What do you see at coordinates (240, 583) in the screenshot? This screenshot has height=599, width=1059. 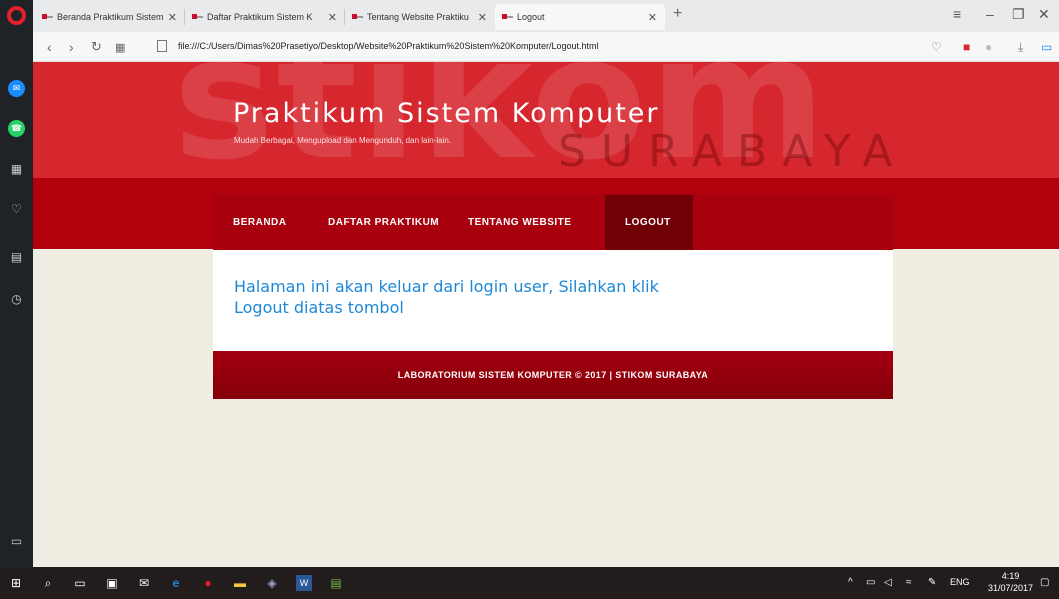 I see `file-explorer-icon: ▬` at bounding box center [240, 583].